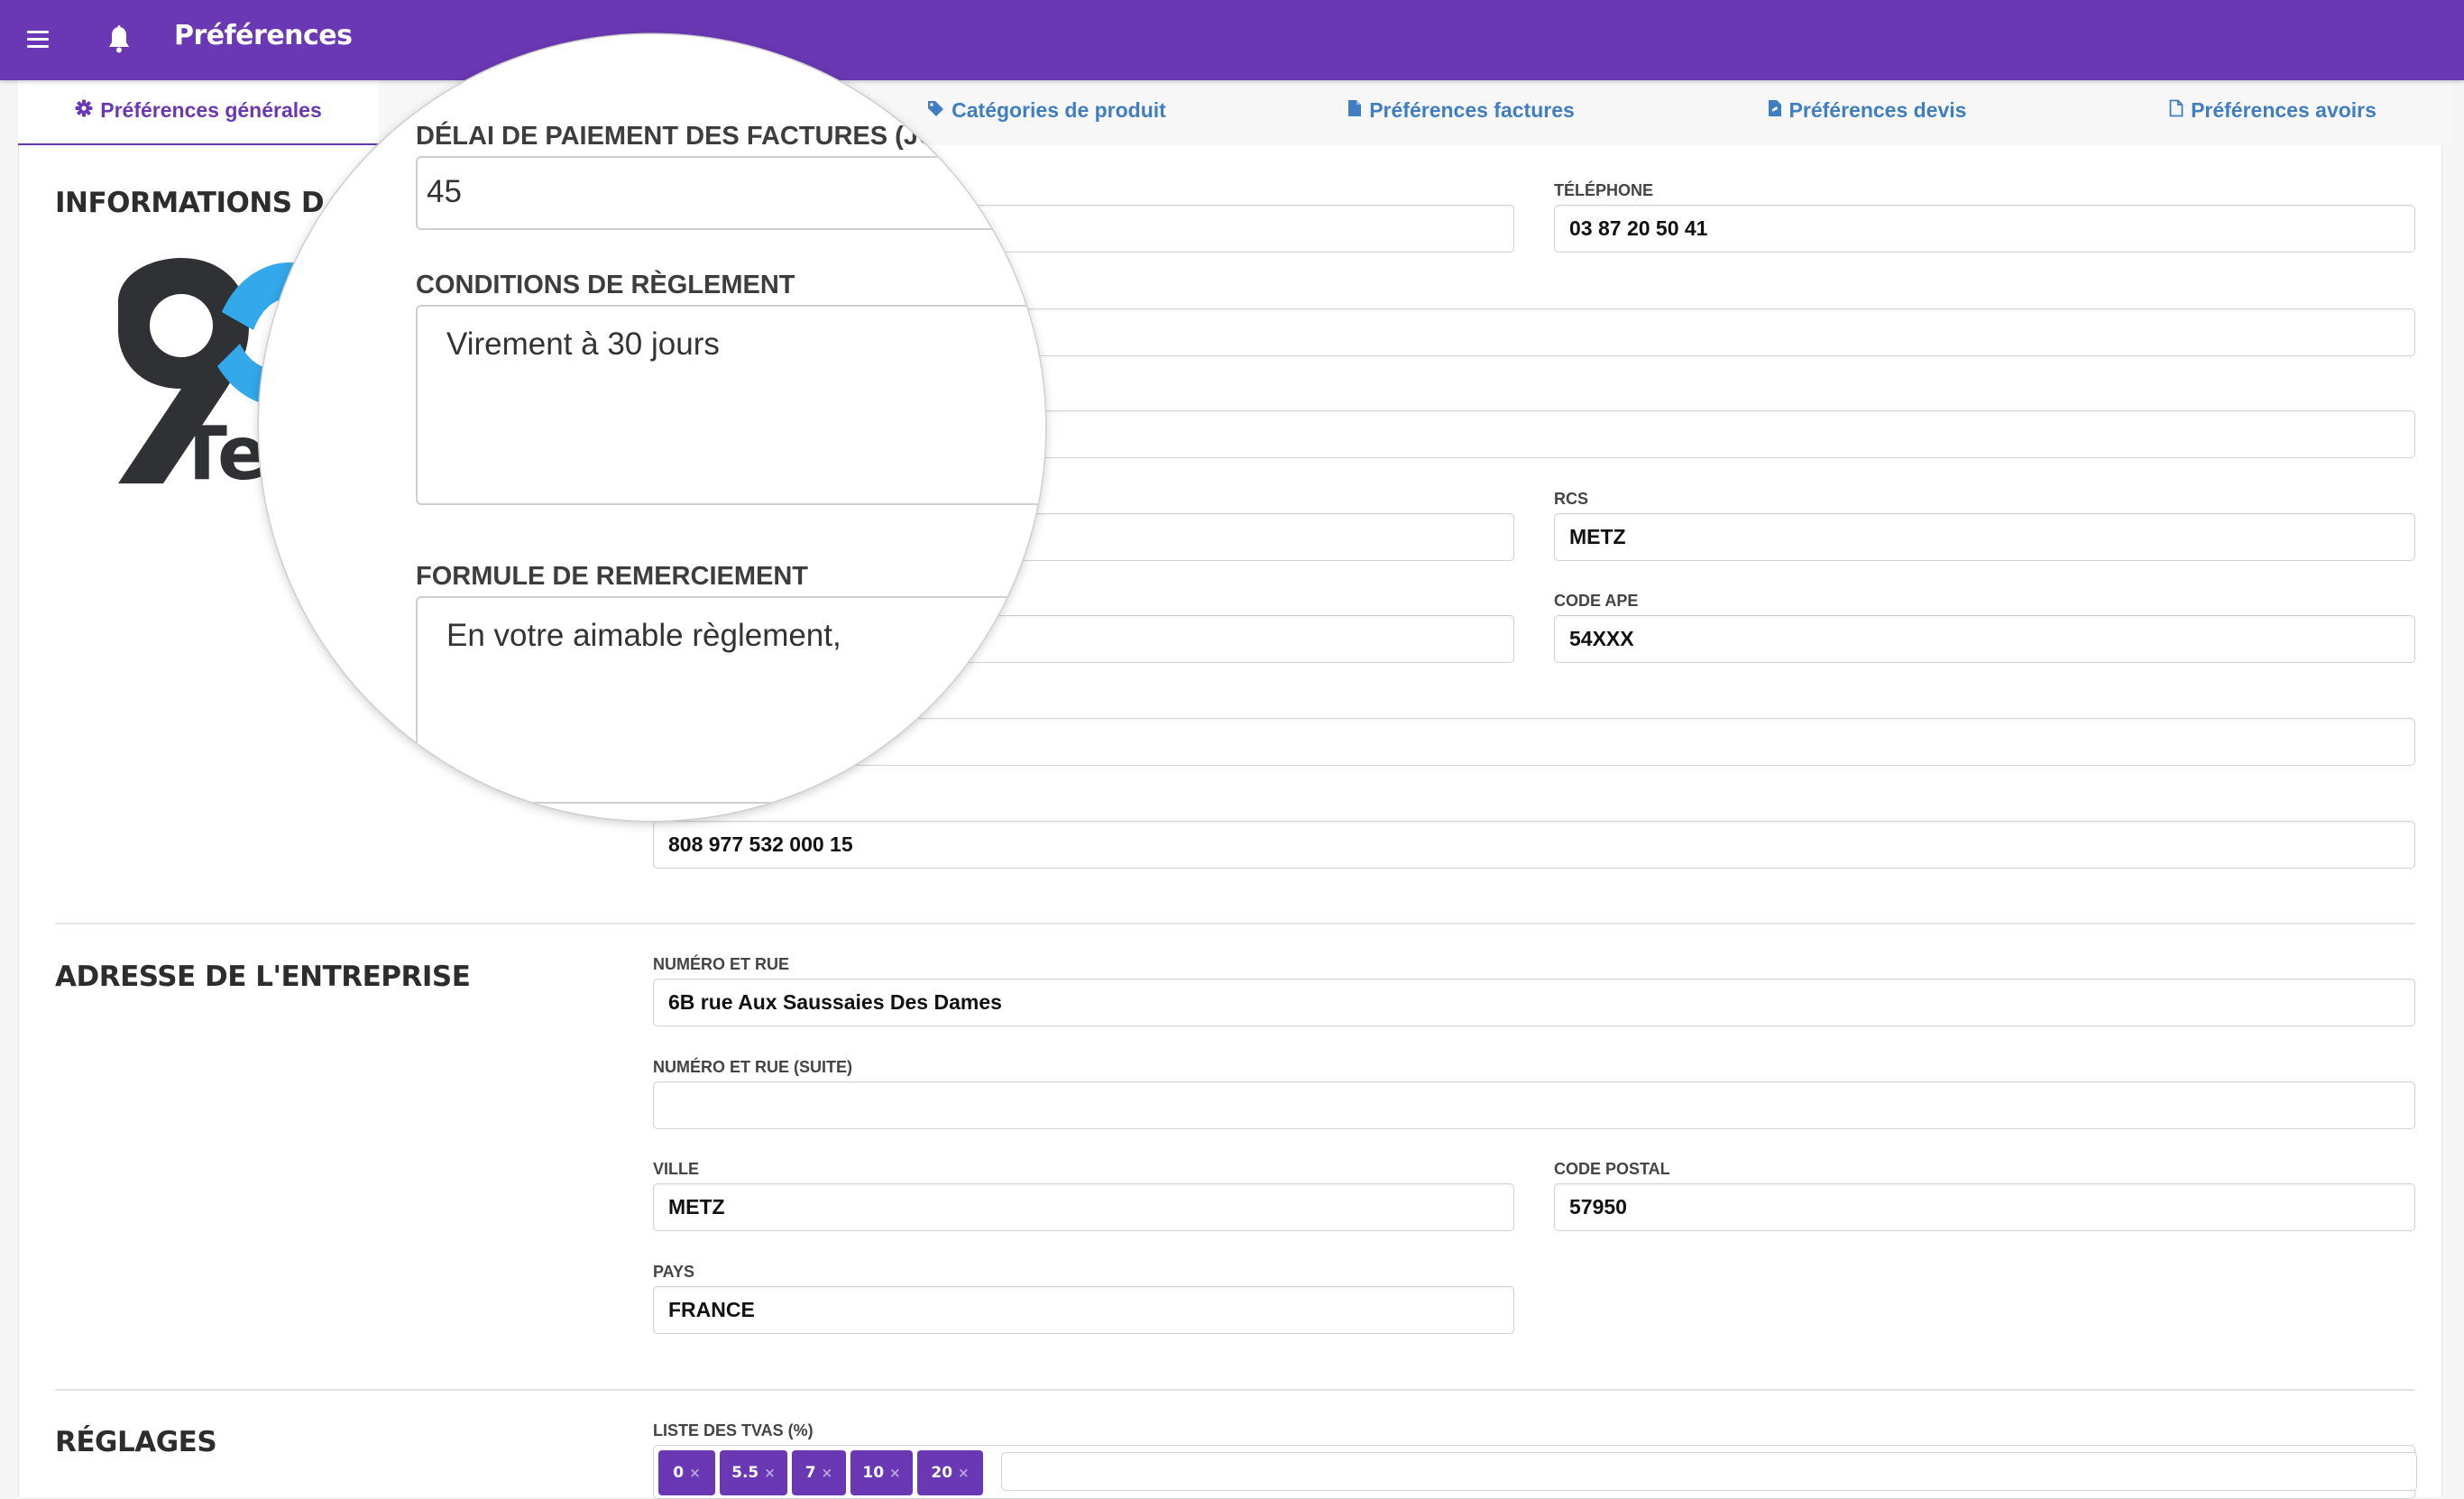 The width and height of the screenshot is (2464, 1499). Describe the element at coordinates (730, 700) in the screenshot. I see `thanks-formula-textarea: En votre aimable règlement,` at that location.